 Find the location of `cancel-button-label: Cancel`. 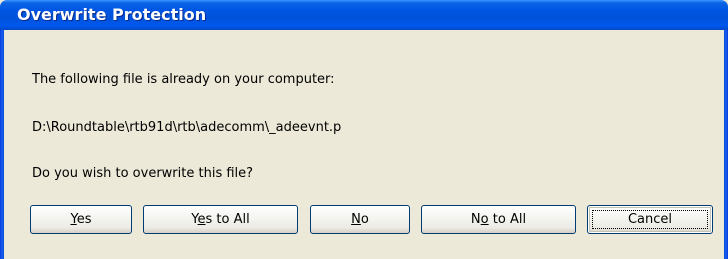

cancel-button-label: Cancel is located at coordinates (650, 219).